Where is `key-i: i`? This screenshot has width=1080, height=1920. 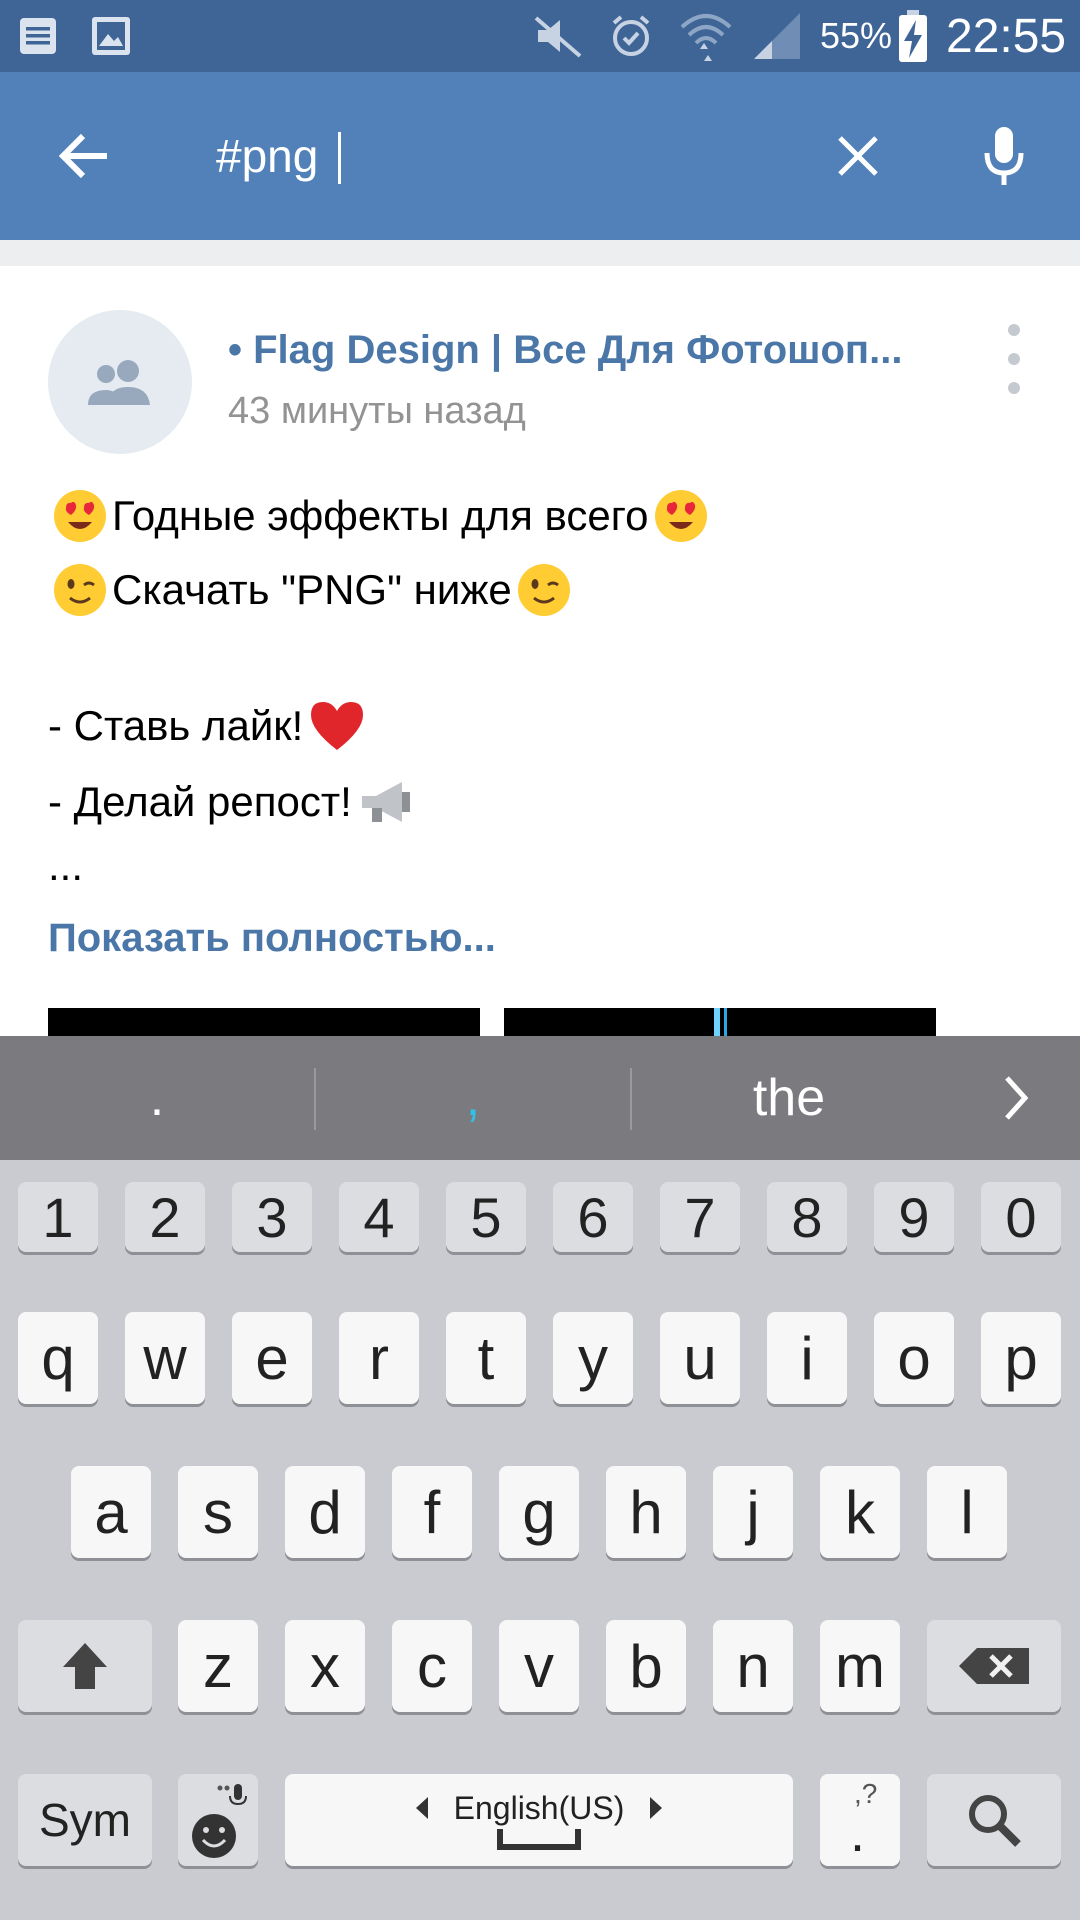 key-i: i is located at coordinates (807, 1358).